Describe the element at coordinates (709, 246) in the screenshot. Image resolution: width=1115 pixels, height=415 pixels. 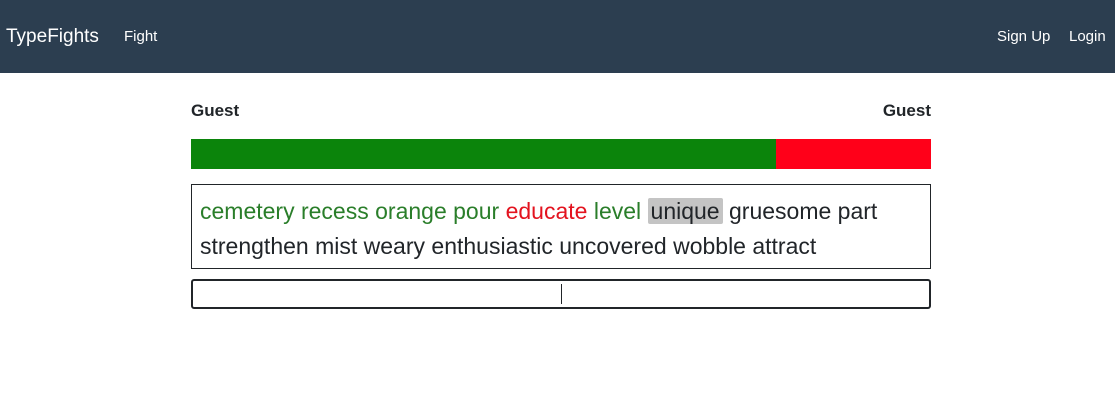
I see `passage-word-pending: wobble` at that location.